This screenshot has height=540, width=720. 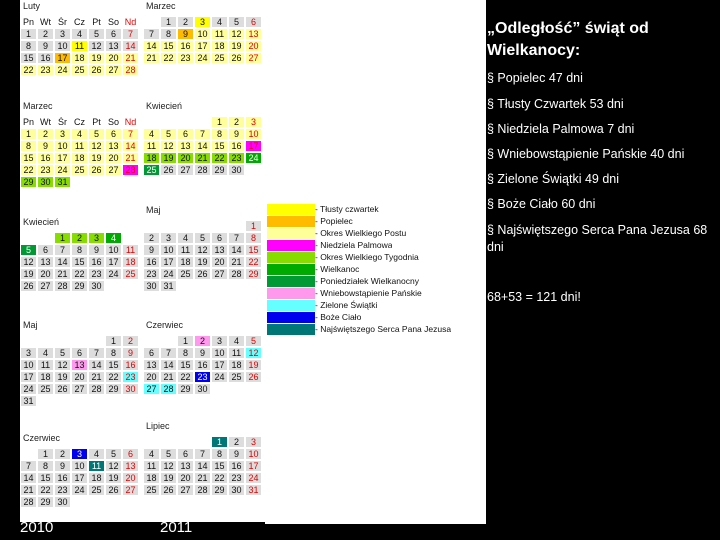 I want to click on calendar-week-row: 2345678, so click(x=202, y=238).